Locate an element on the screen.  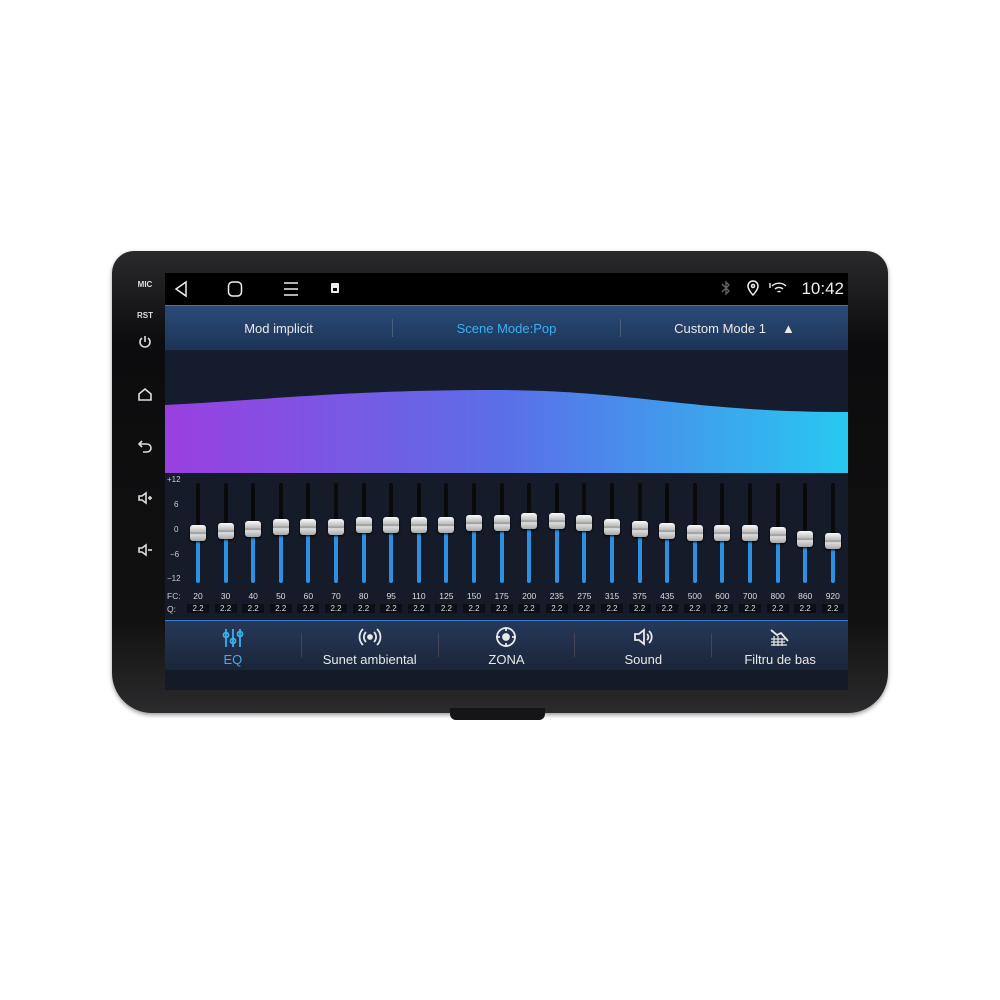
band-frequency: 920 is located at coordinates (832, 596).